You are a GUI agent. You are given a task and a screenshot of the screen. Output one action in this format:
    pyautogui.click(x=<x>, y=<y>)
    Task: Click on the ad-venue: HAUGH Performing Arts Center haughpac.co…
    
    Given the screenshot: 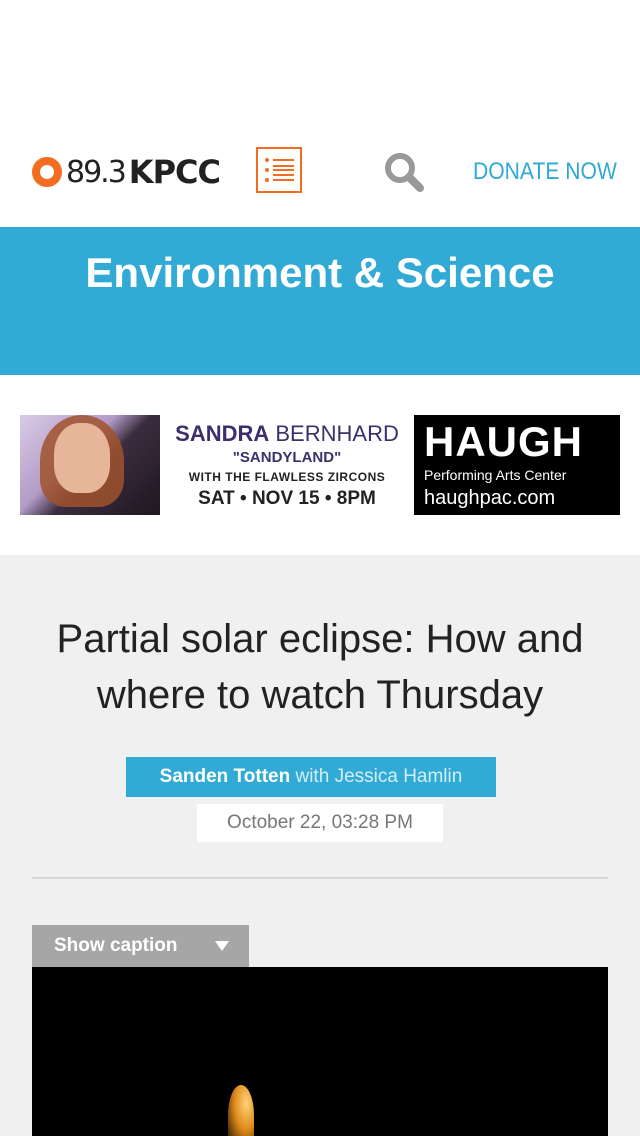 What is the action you would take?
    pyautogui.click(x=517, y=465)
    